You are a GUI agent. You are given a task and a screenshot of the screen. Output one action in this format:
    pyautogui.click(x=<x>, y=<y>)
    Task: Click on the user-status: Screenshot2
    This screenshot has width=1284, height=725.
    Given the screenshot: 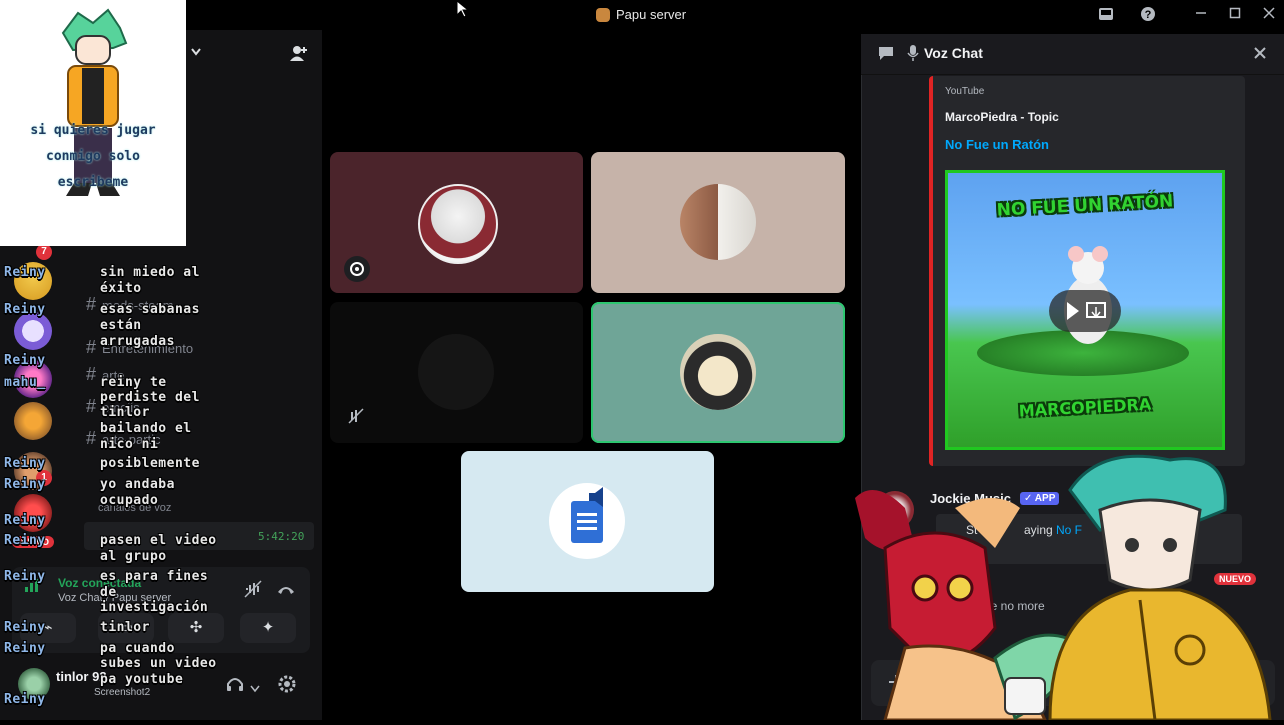 What is the action you would take?
    pyautogui.click(x=122, y=692)
    